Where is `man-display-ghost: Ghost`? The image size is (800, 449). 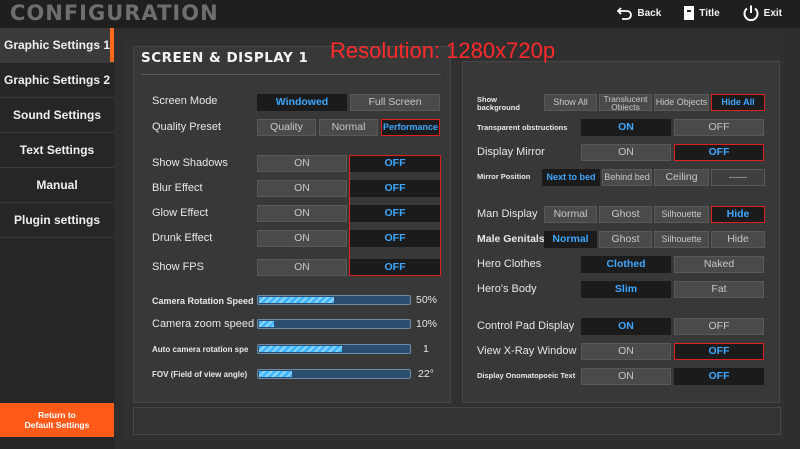 man-display-ghost: Ghost is located at coordinates (625, 214).